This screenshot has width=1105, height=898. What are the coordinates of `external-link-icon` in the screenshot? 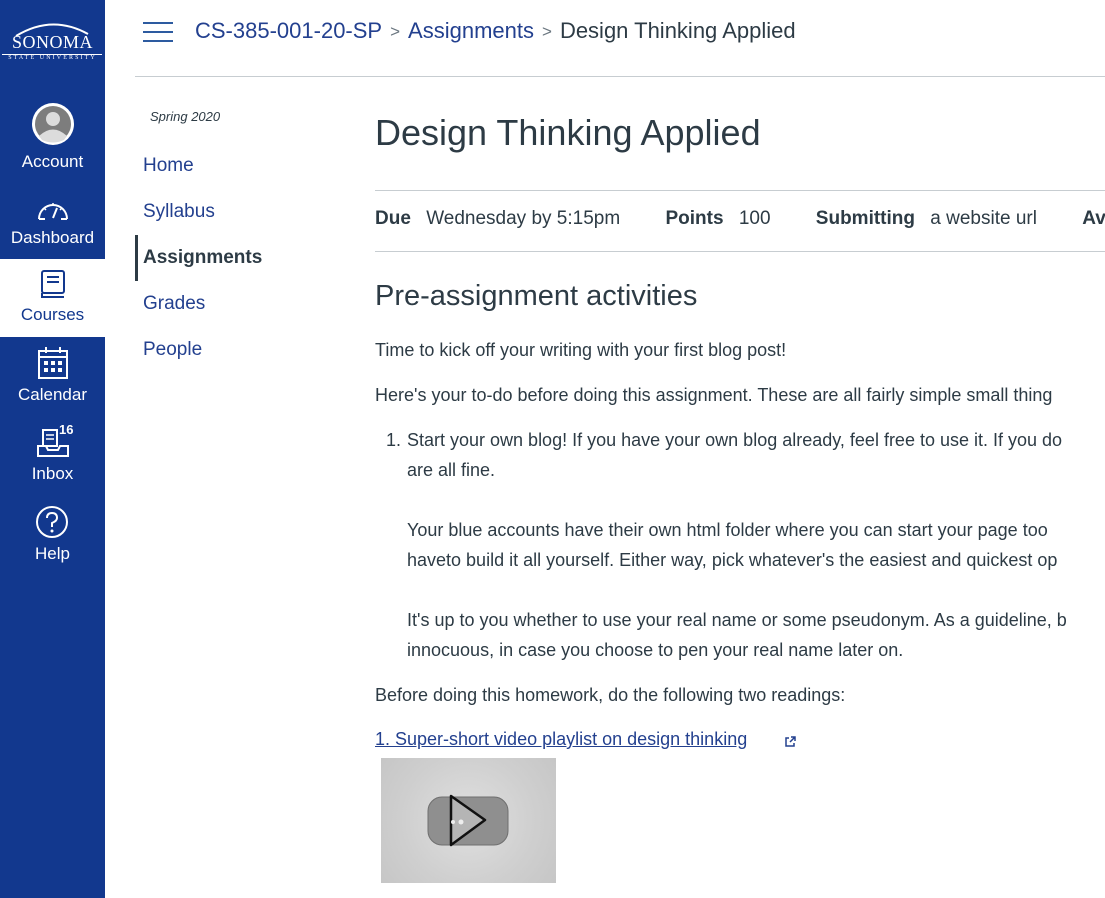 It's located at (790, 741).